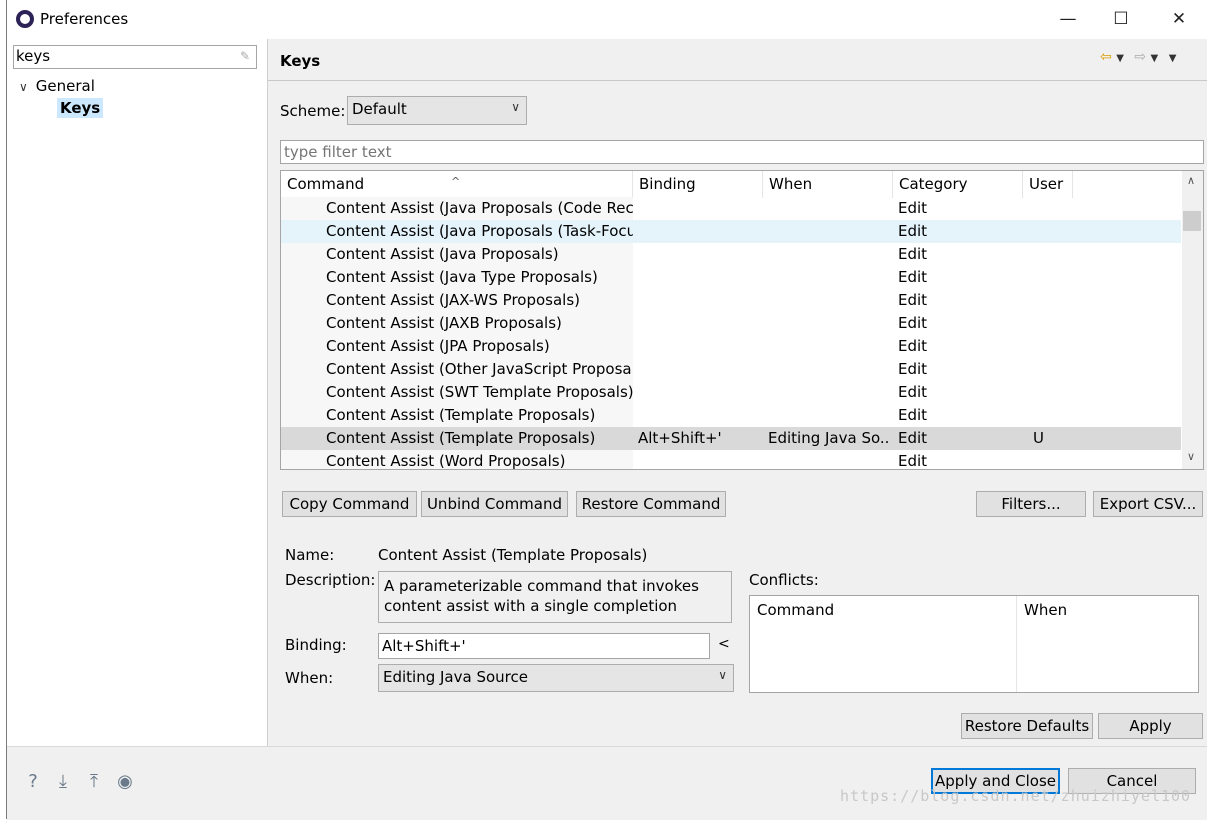 The height and width of the screenshot is (820, 1207). Describe the element at coordinates (795, 610) in the screenshot. I see `conflicts-column-command: Command` at that location.